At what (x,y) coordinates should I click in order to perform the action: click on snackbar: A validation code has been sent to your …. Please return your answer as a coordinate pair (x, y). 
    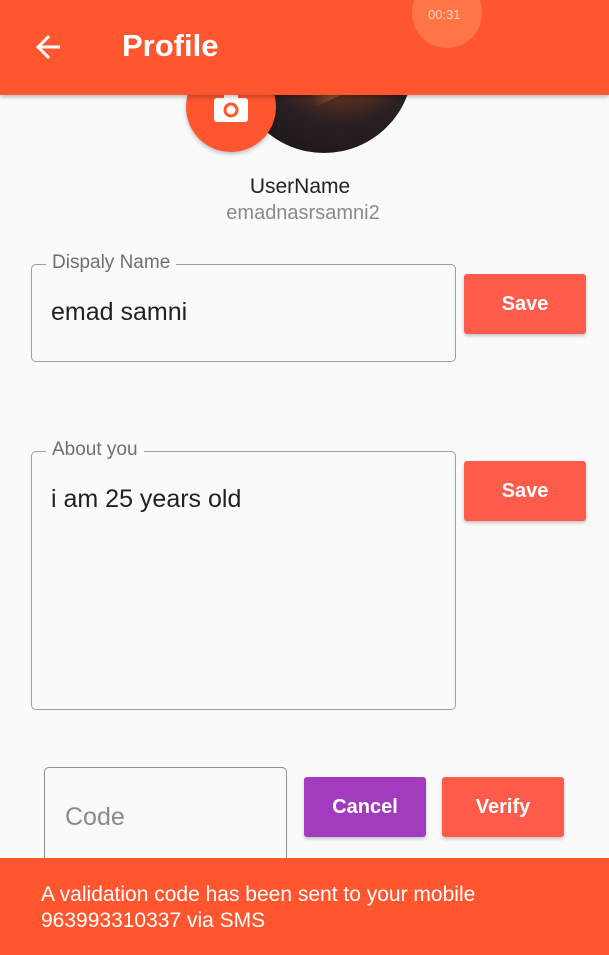
    Looking at the image, I should click on (304, 906).